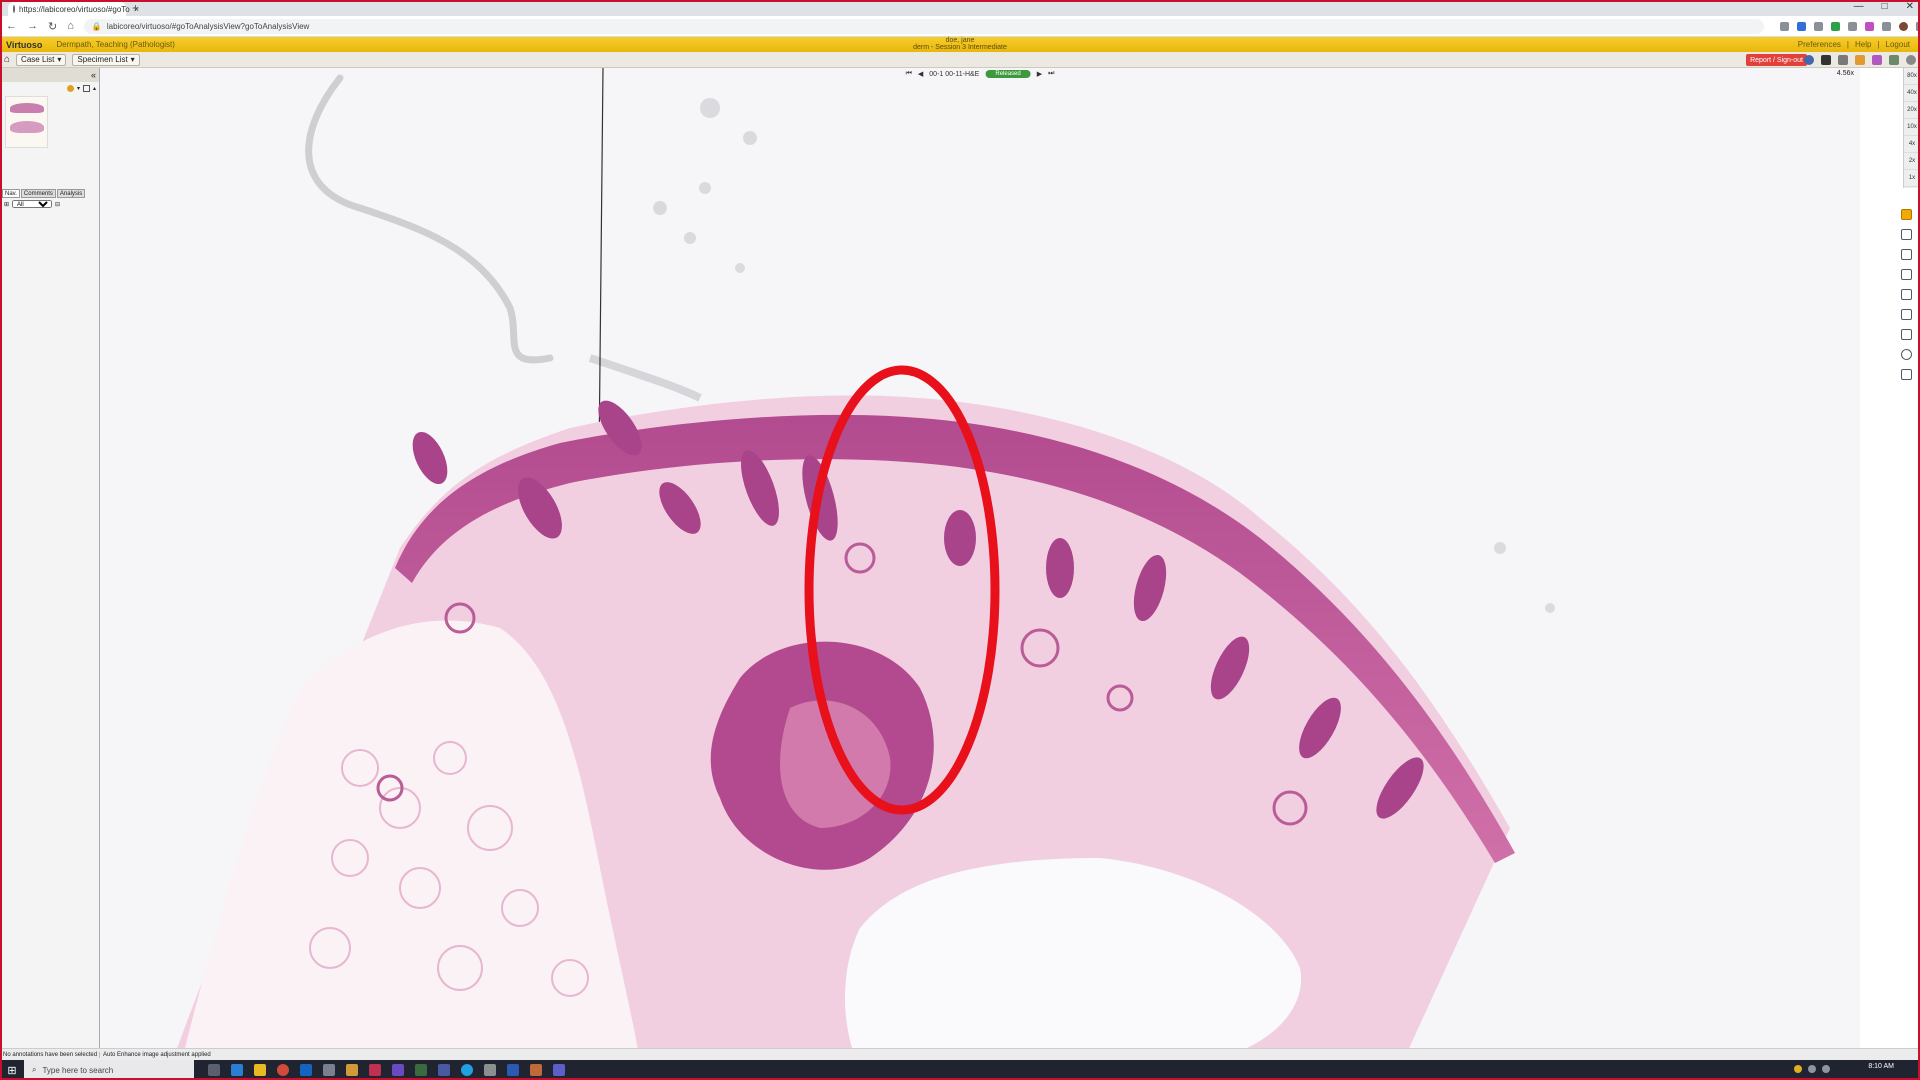 This screenshot has width=1920, height=1080. What do you see at coordinates (1881, 1066) in the screenshot?
I see `taskbar-clock: 8:10 AM` at bounding box center [1881, 1066].